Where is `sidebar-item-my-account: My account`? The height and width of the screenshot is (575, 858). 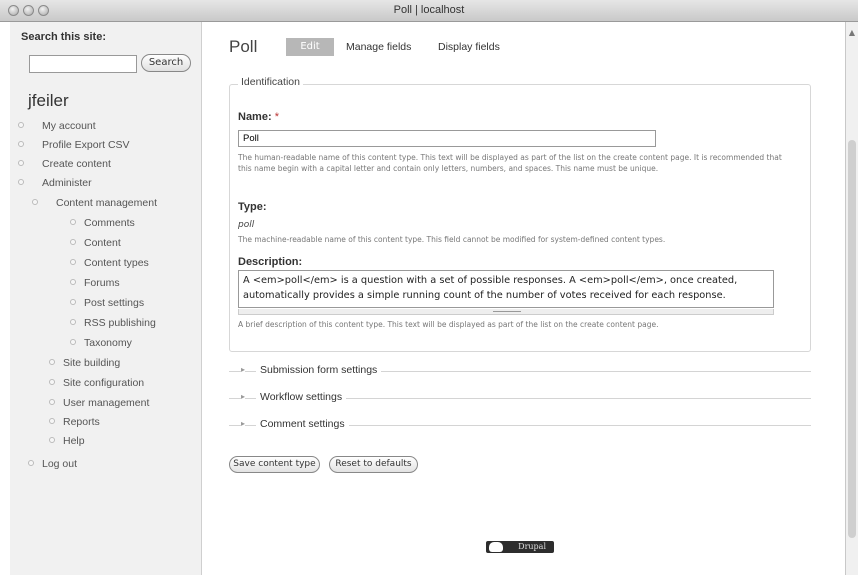 sidebar-item-my-account: My account is located at coordinates (57, 126).